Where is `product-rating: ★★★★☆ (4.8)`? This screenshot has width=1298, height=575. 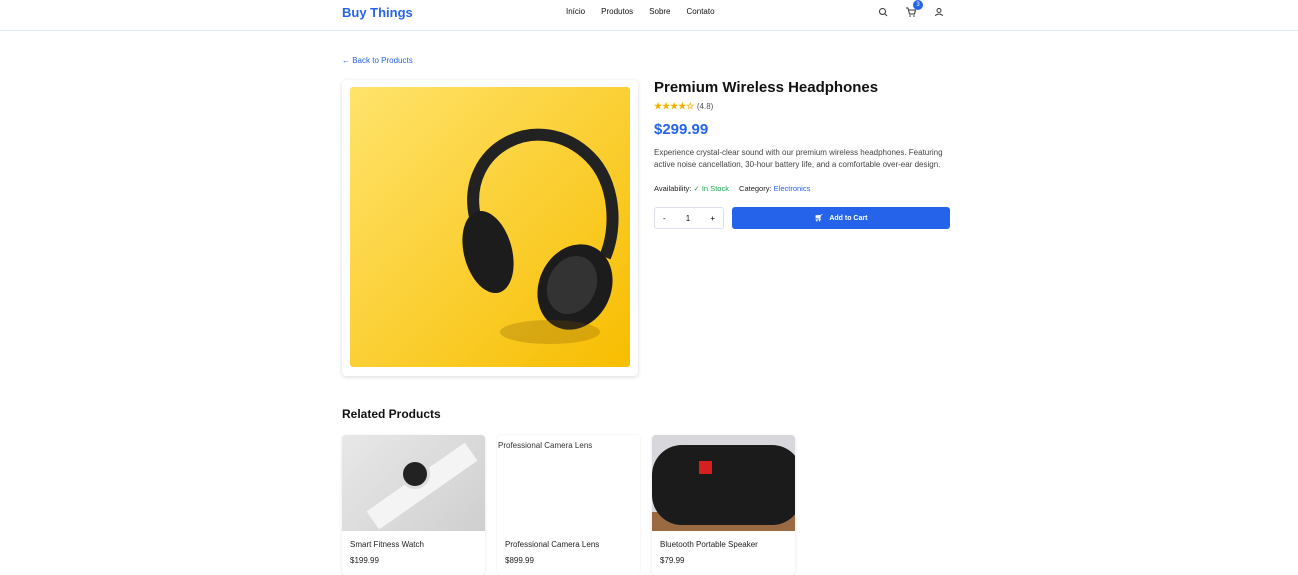
product-rating: ★★★★☆ (4.8) is located at coordinates (683, 106).